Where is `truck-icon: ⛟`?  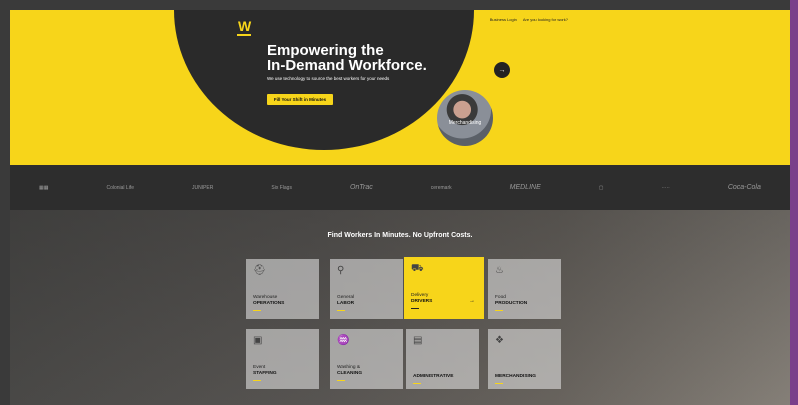 truck-icon: ⛟ is located at coordinates (417, 268).